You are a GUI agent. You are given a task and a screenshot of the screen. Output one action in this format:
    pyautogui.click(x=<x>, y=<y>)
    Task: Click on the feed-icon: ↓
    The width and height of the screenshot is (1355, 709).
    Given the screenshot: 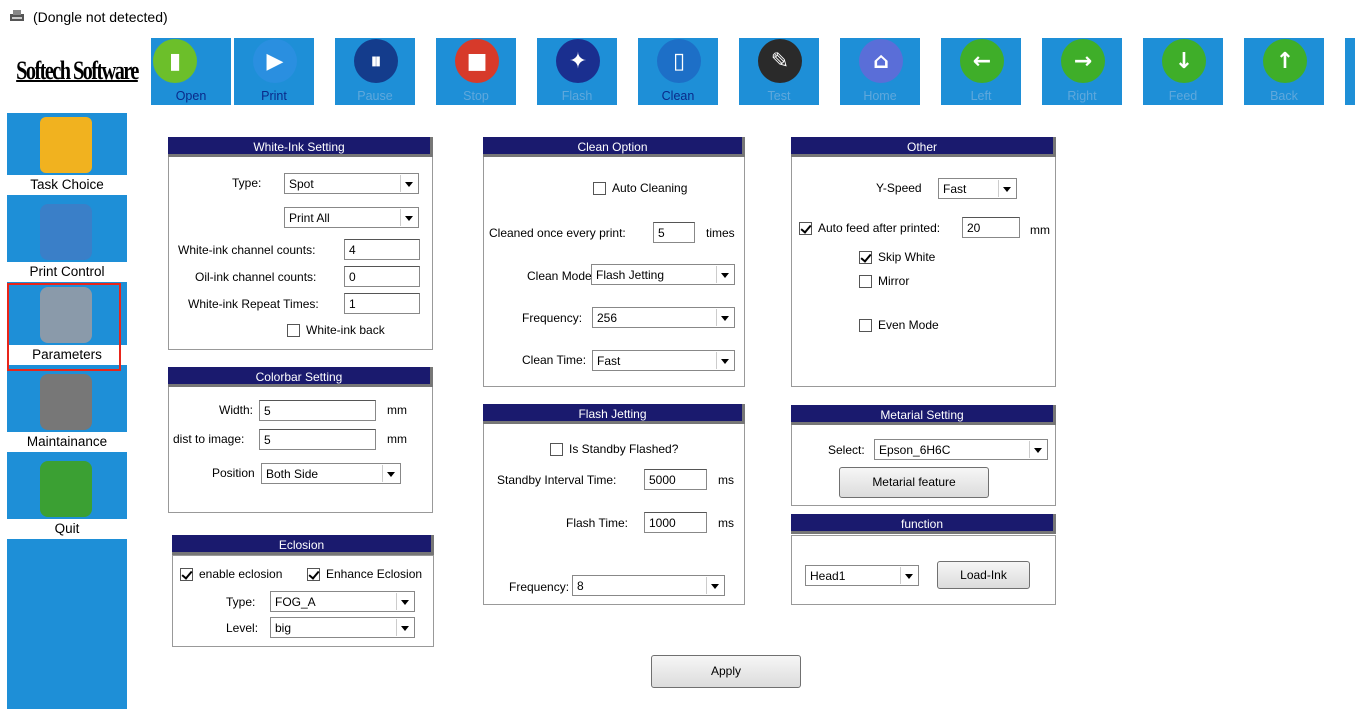 What is the action you would take?
    pyautogui.click(x=1184, y=61)
    